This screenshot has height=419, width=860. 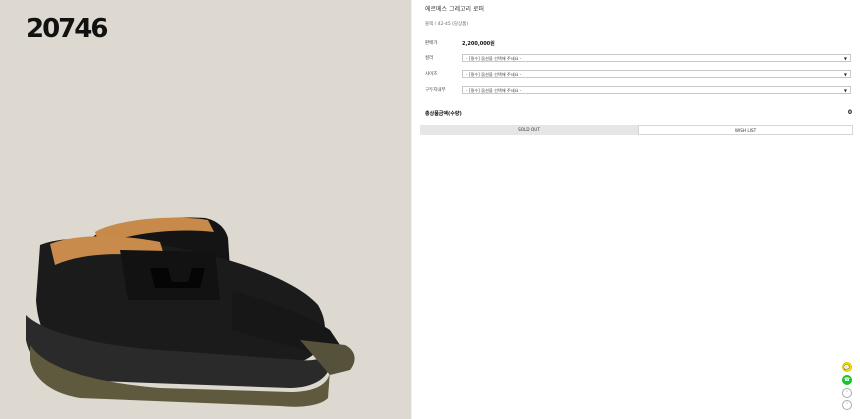 What do you see at coordinates (847, 405) in the screenshot?
I see `arrow-down-icon: ˅` at bounding box center [847, 405].